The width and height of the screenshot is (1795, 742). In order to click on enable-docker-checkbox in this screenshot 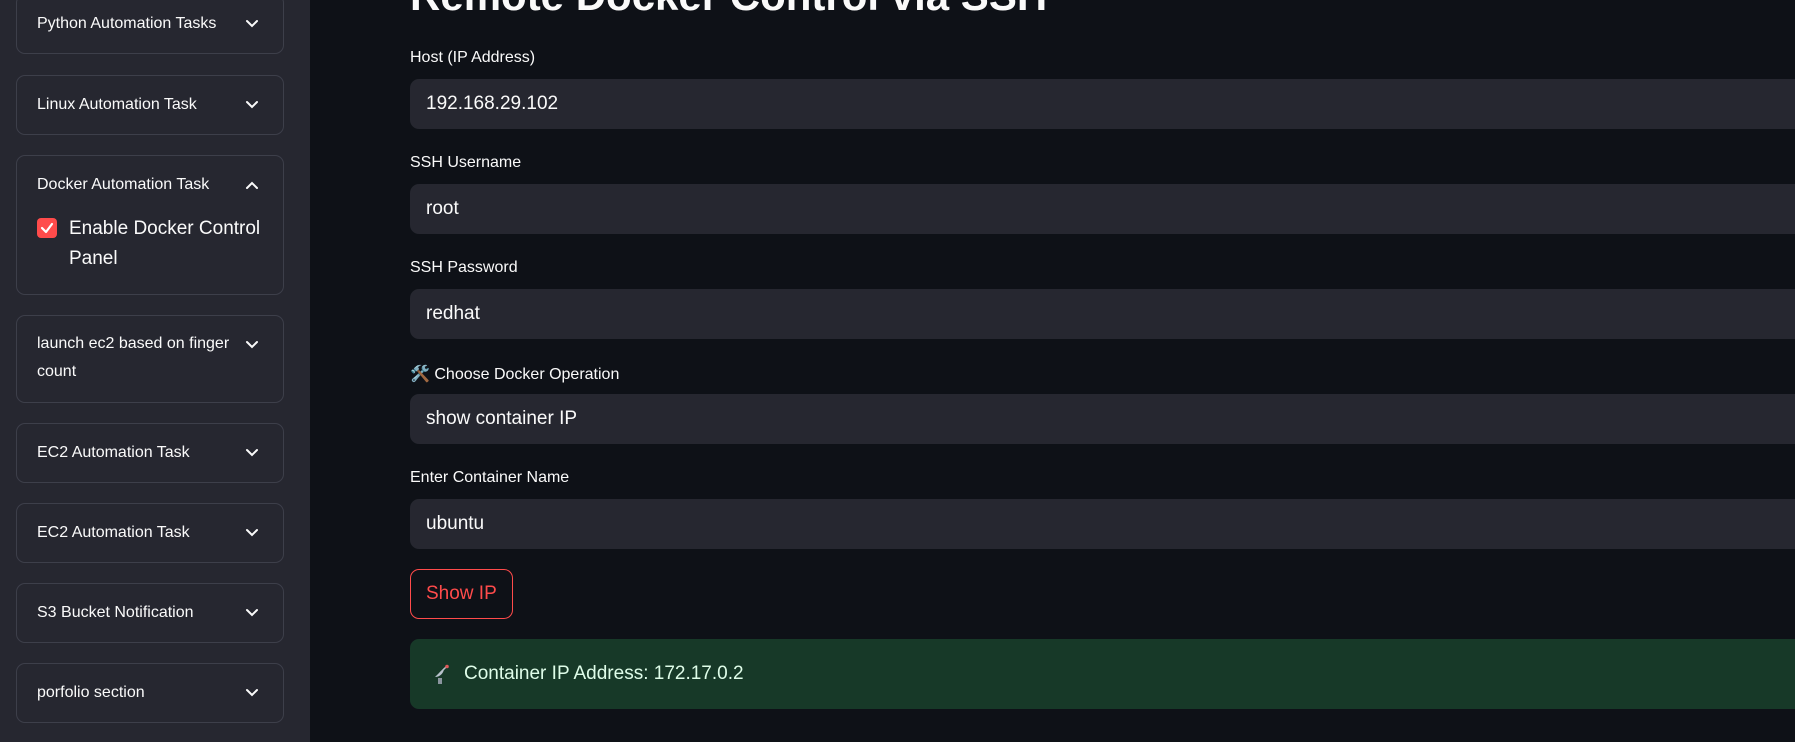, I will do `click(47, 228)`.